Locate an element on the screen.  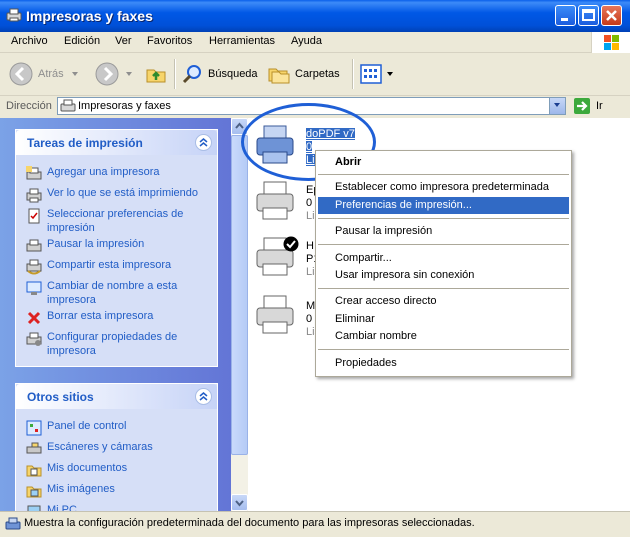
ctx-open: Abrir is located at coordinates (443, 162).